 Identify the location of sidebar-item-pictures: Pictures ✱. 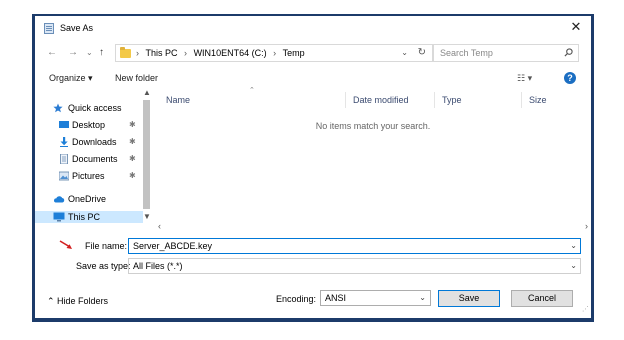
(89, 176).